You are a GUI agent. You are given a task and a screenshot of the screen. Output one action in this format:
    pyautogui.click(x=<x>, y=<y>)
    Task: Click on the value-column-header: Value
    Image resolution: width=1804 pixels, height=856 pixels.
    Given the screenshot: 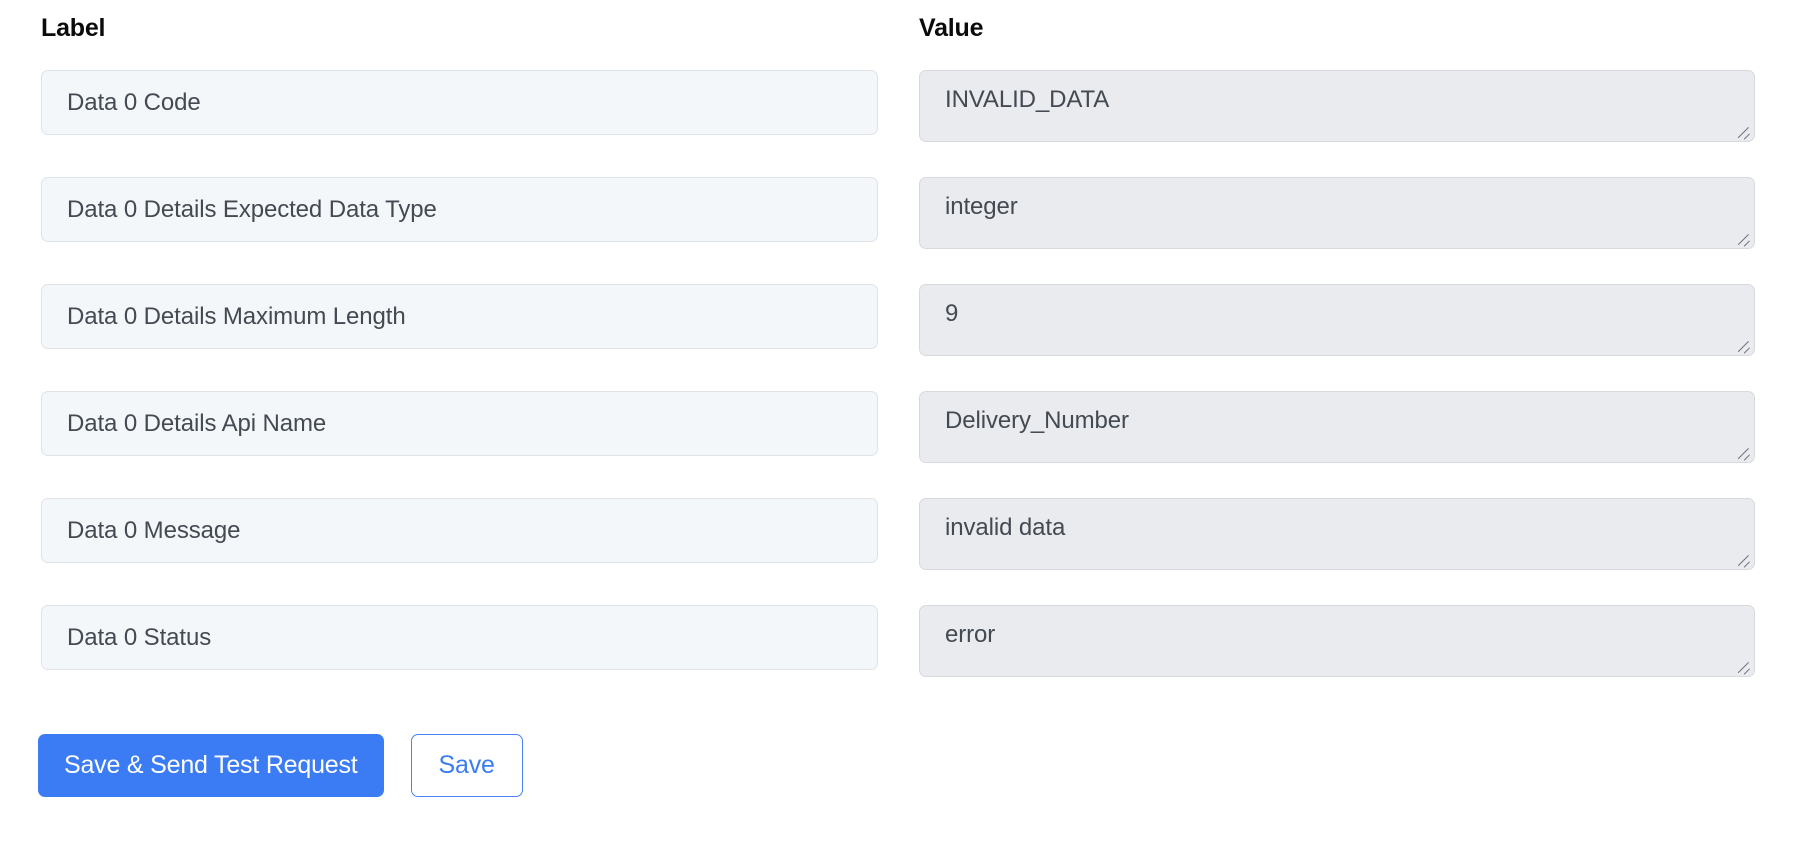 What is the action you would take?
    pyautogui.click(x=951, y=28)
    